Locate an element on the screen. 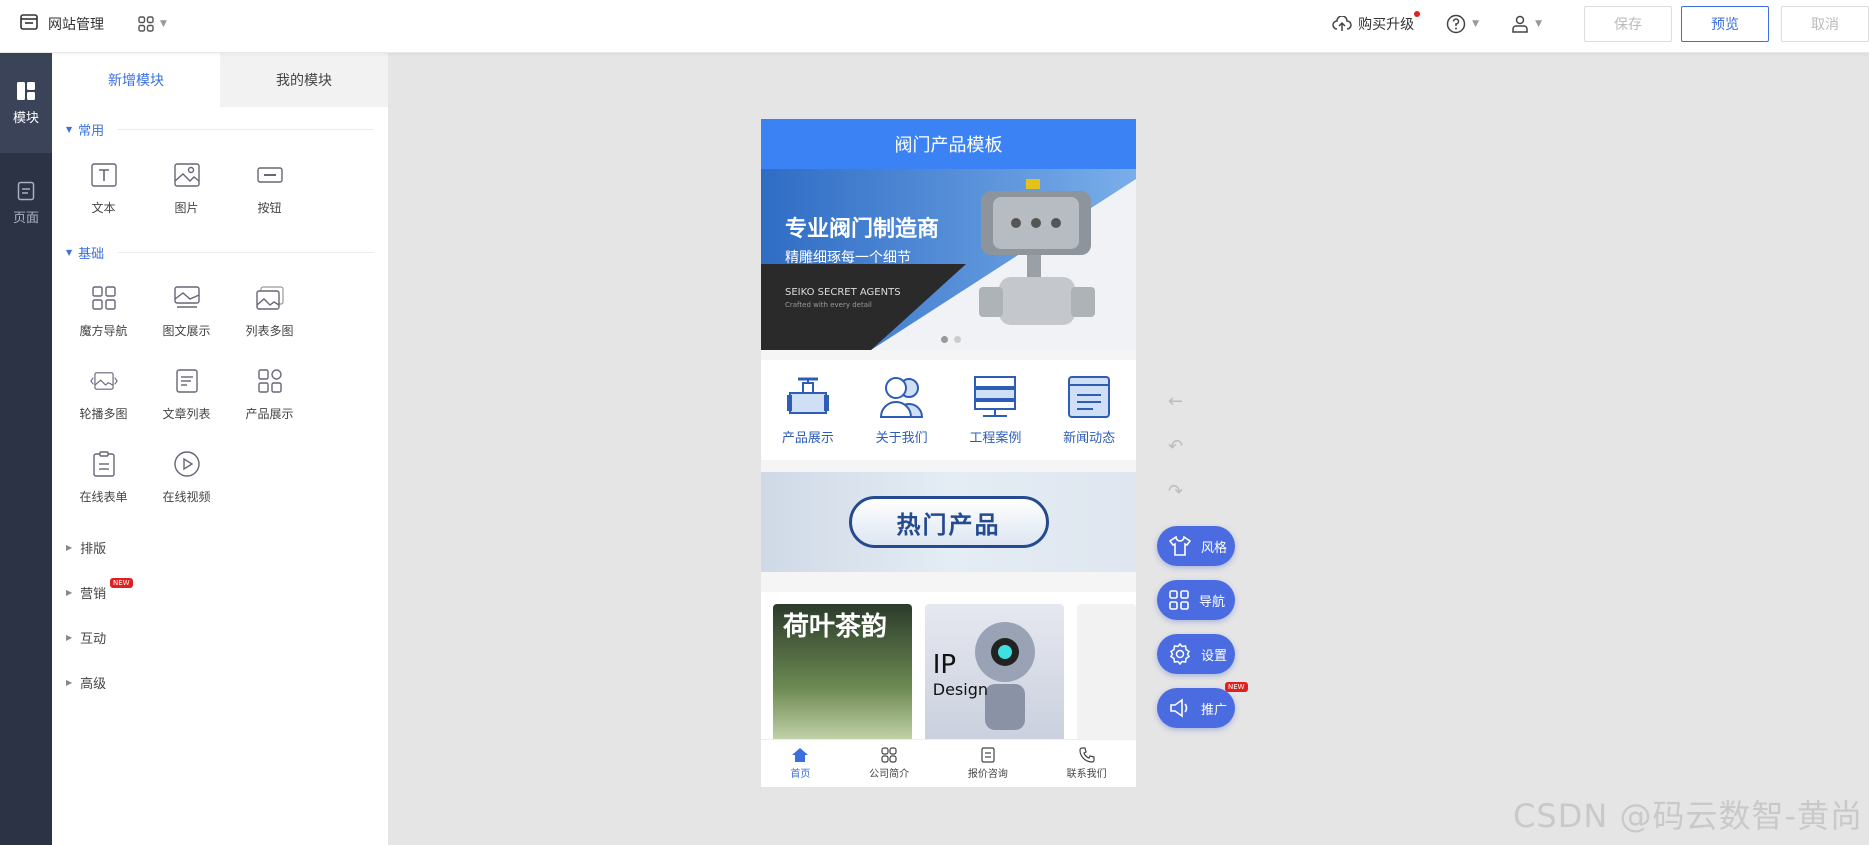 The height and width of the screenshot is (845, 1869). module-label: 列表多图 is located at coordinates (269, 331).